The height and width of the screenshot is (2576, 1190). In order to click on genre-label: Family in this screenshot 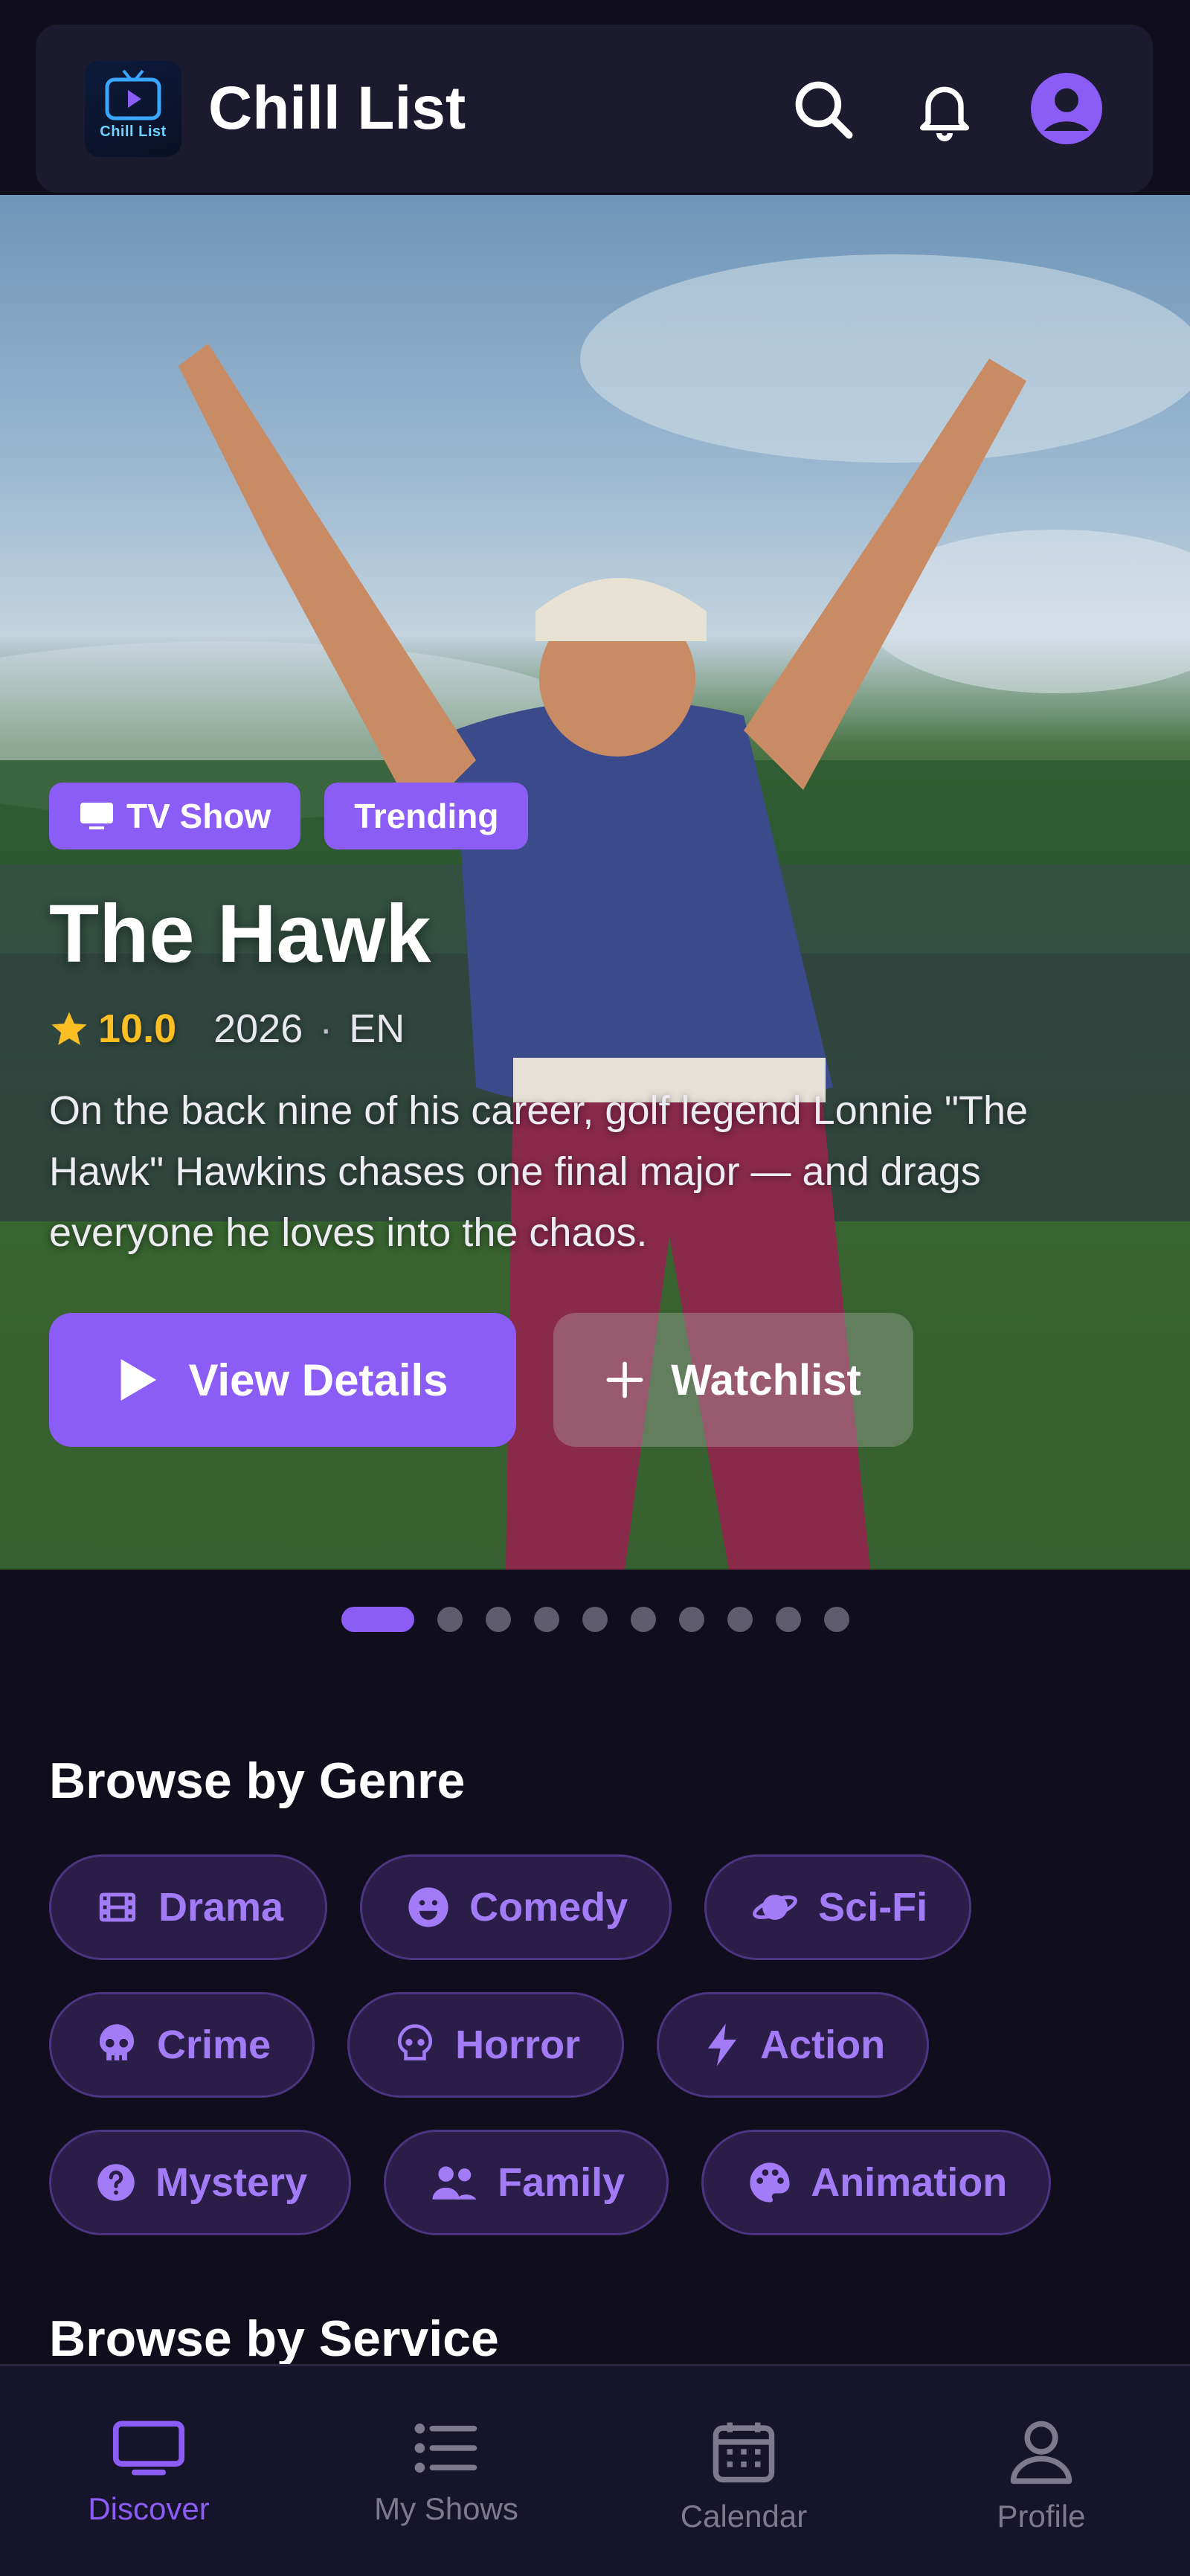, I will do `click(562, 2182)`.